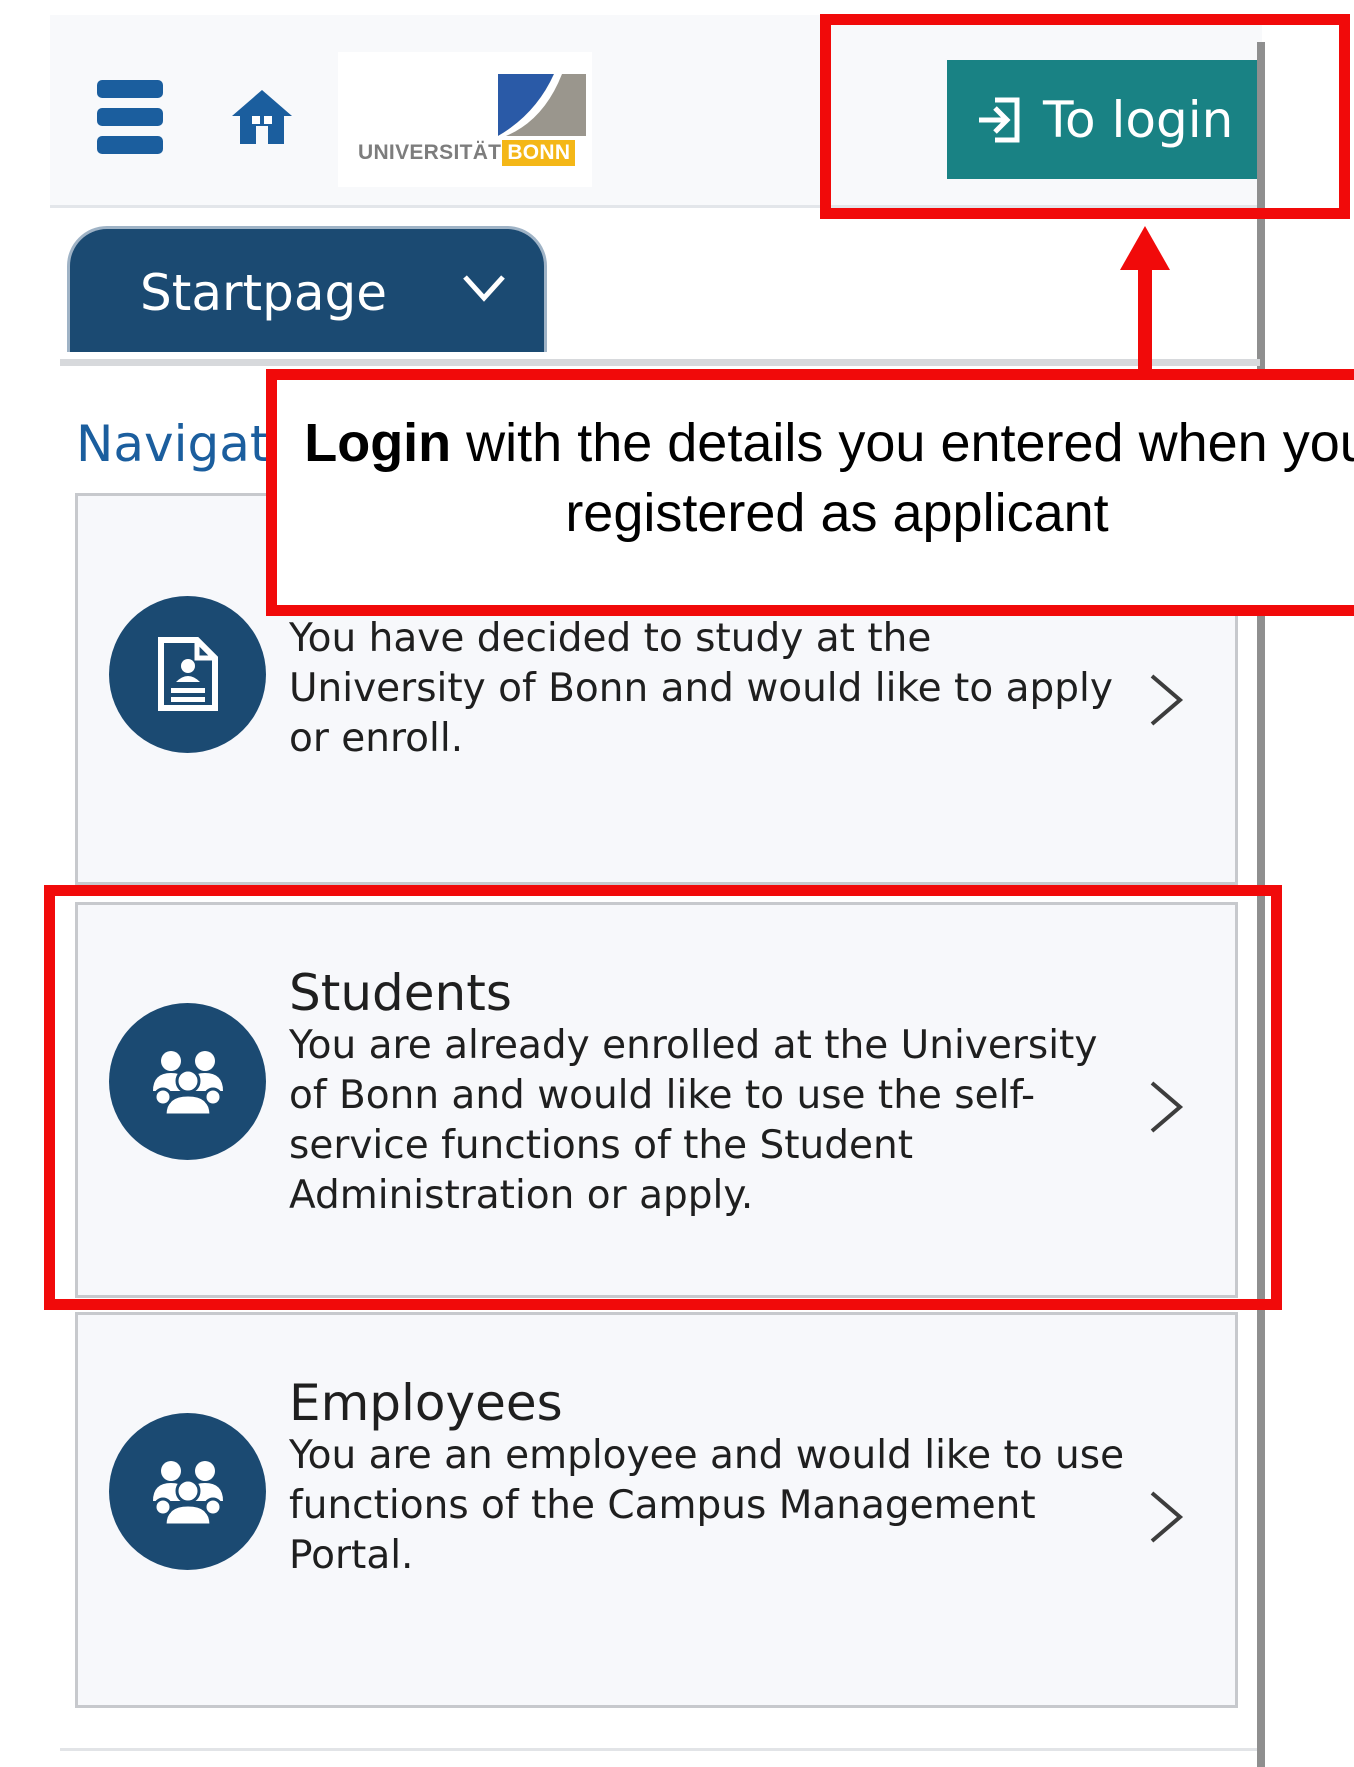 Image resolution: width=1354 pixels, height=1767 pixels. I want to click on tab-underline, so click(660, 362).